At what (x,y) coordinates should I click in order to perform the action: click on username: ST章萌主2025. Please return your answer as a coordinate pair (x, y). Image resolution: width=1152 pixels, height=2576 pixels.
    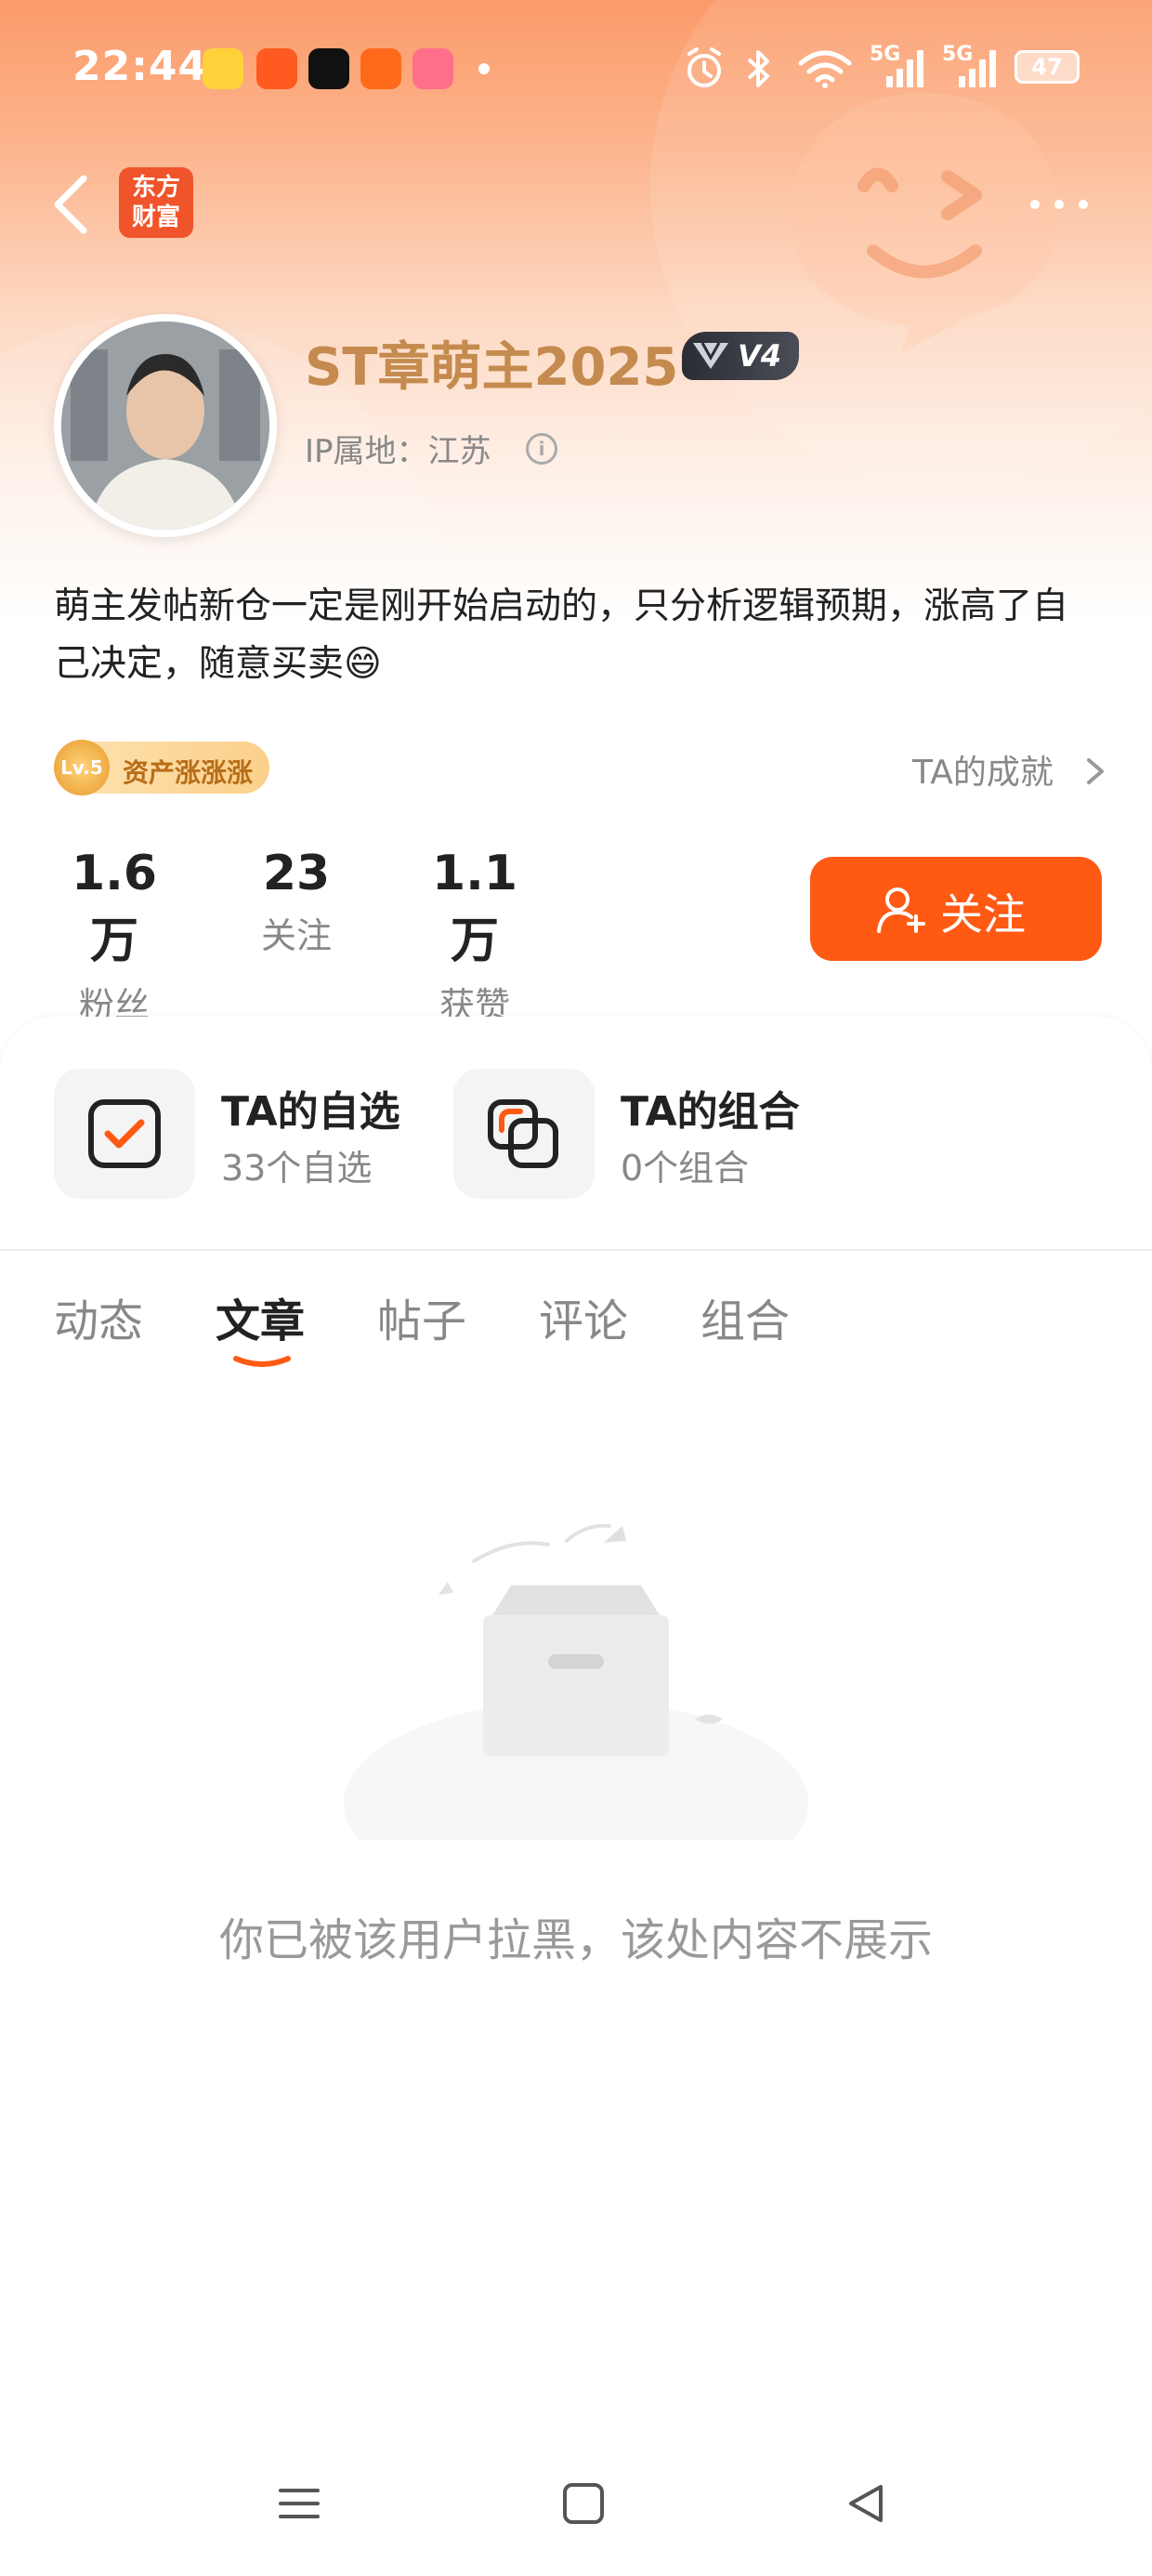
    Looking at the image, I should click on (492, 367).